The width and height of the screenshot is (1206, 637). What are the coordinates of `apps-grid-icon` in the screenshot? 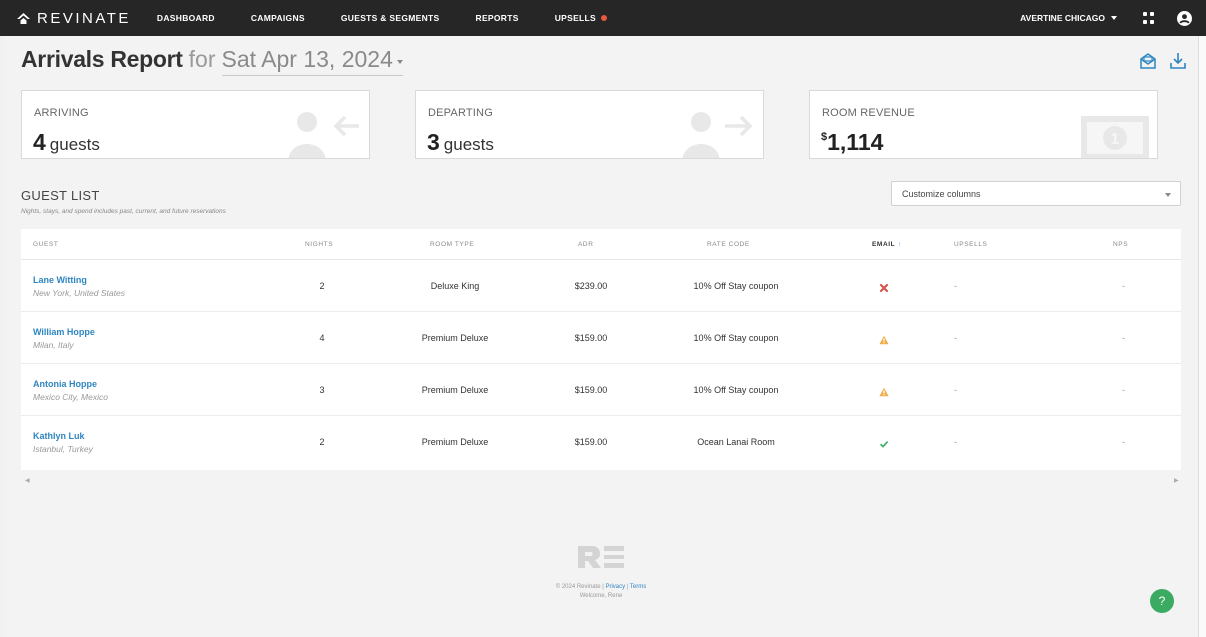 It's located at (1149, 18).